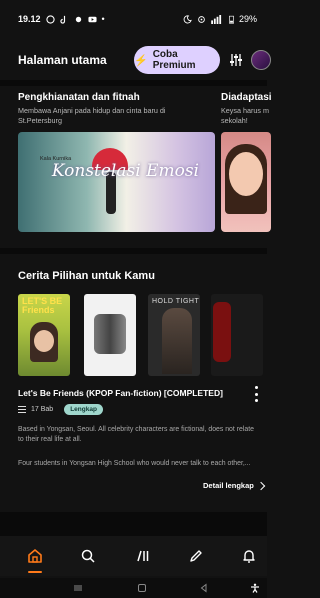  What do you see at coordinates (228, 485) in the screenshot?
I see `detail-label: Detail lengkap` at bounding box center [228, 485].